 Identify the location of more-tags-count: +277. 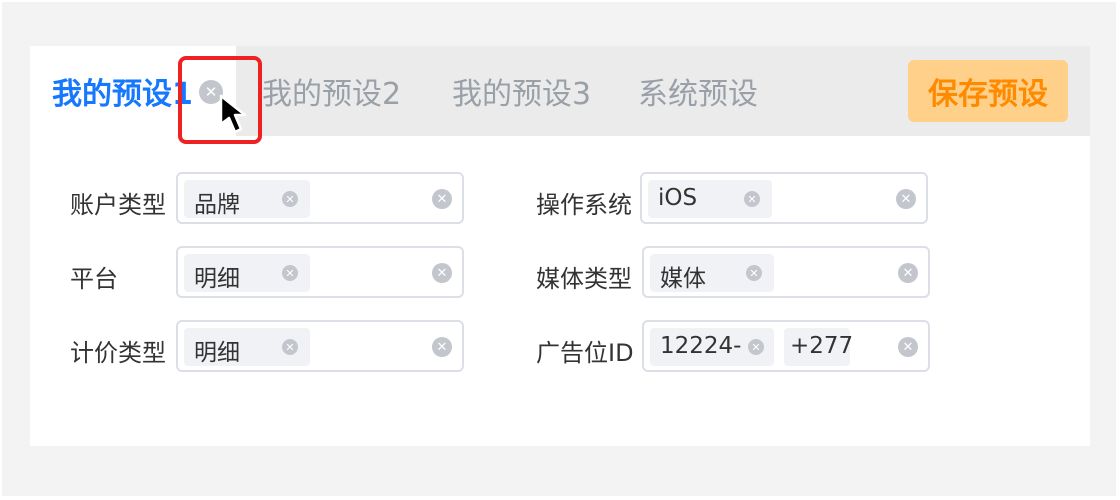
(819, 347).